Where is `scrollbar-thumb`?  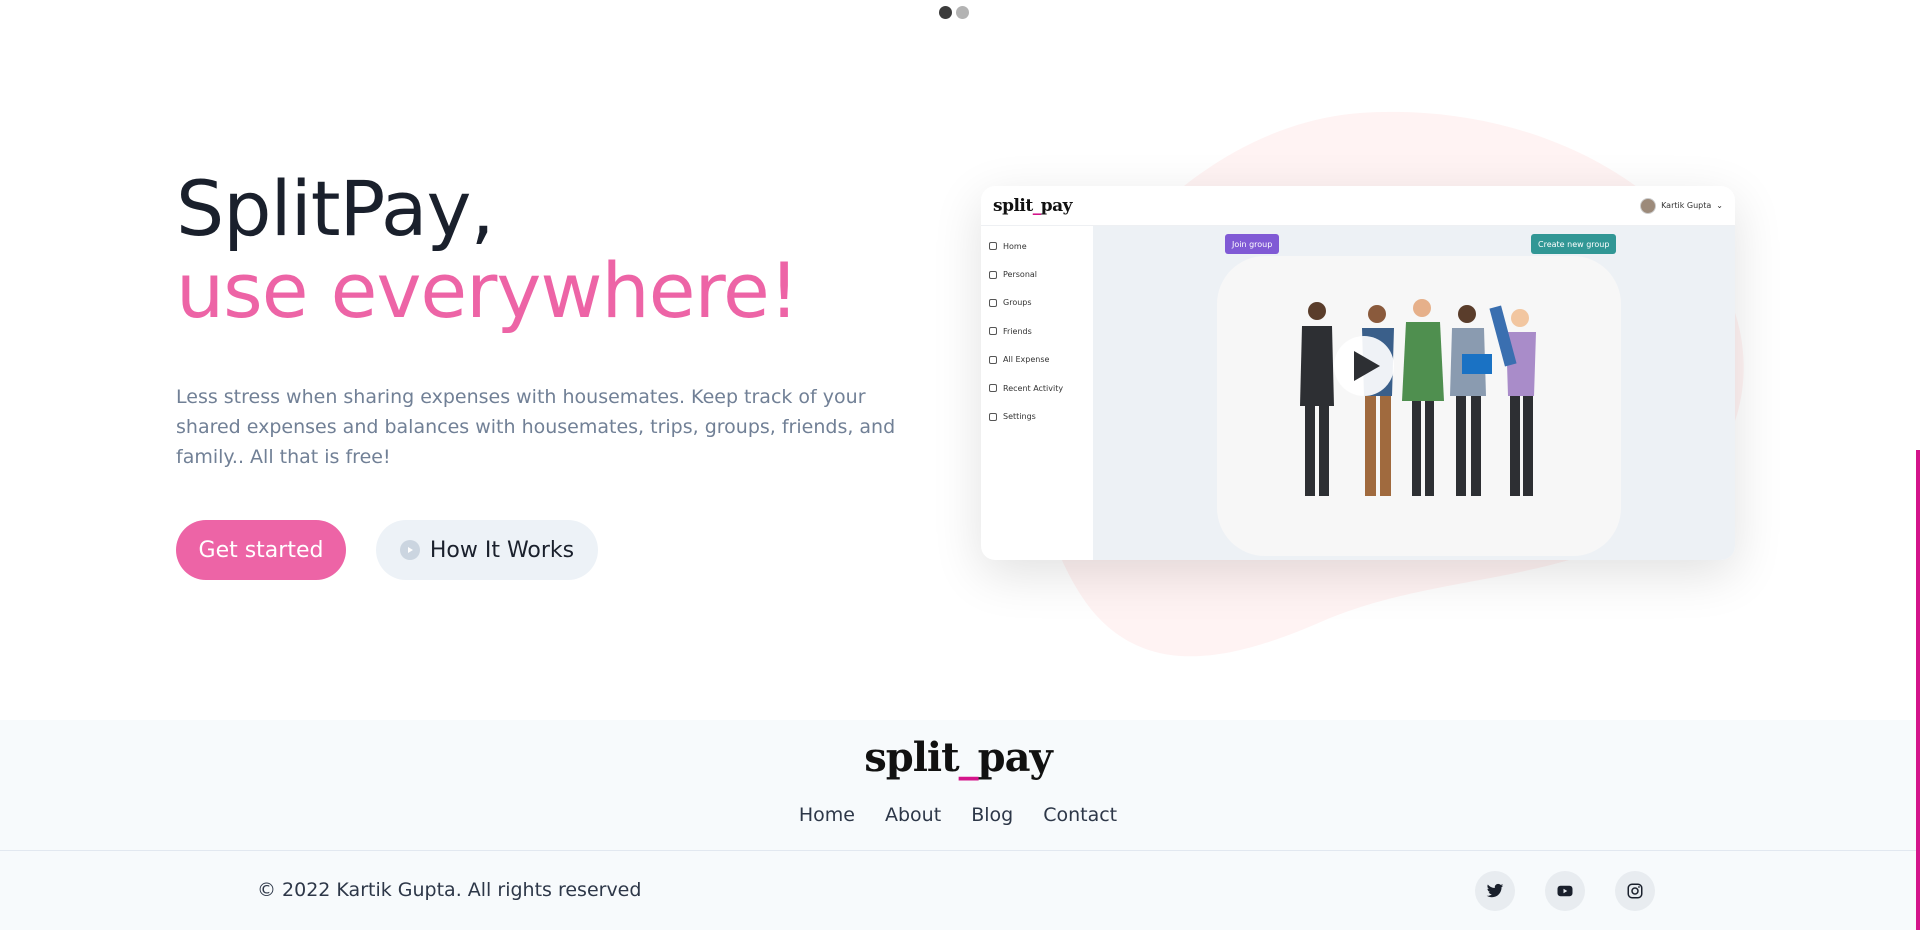
scrollbar-thumb is located at coordinates (1918, 690).